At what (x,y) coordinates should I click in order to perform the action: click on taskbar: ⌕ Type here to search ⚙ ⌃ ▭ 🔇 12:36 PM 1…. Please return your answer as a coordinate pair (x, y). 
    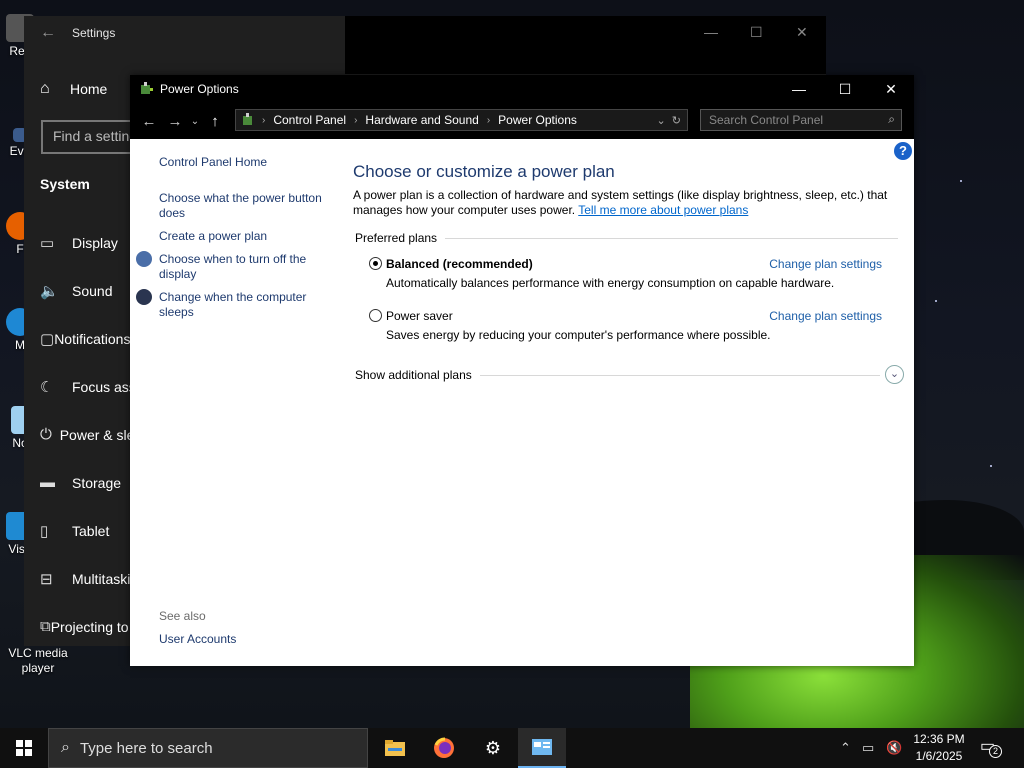
    Looking at the image, I should click on (512, 748).